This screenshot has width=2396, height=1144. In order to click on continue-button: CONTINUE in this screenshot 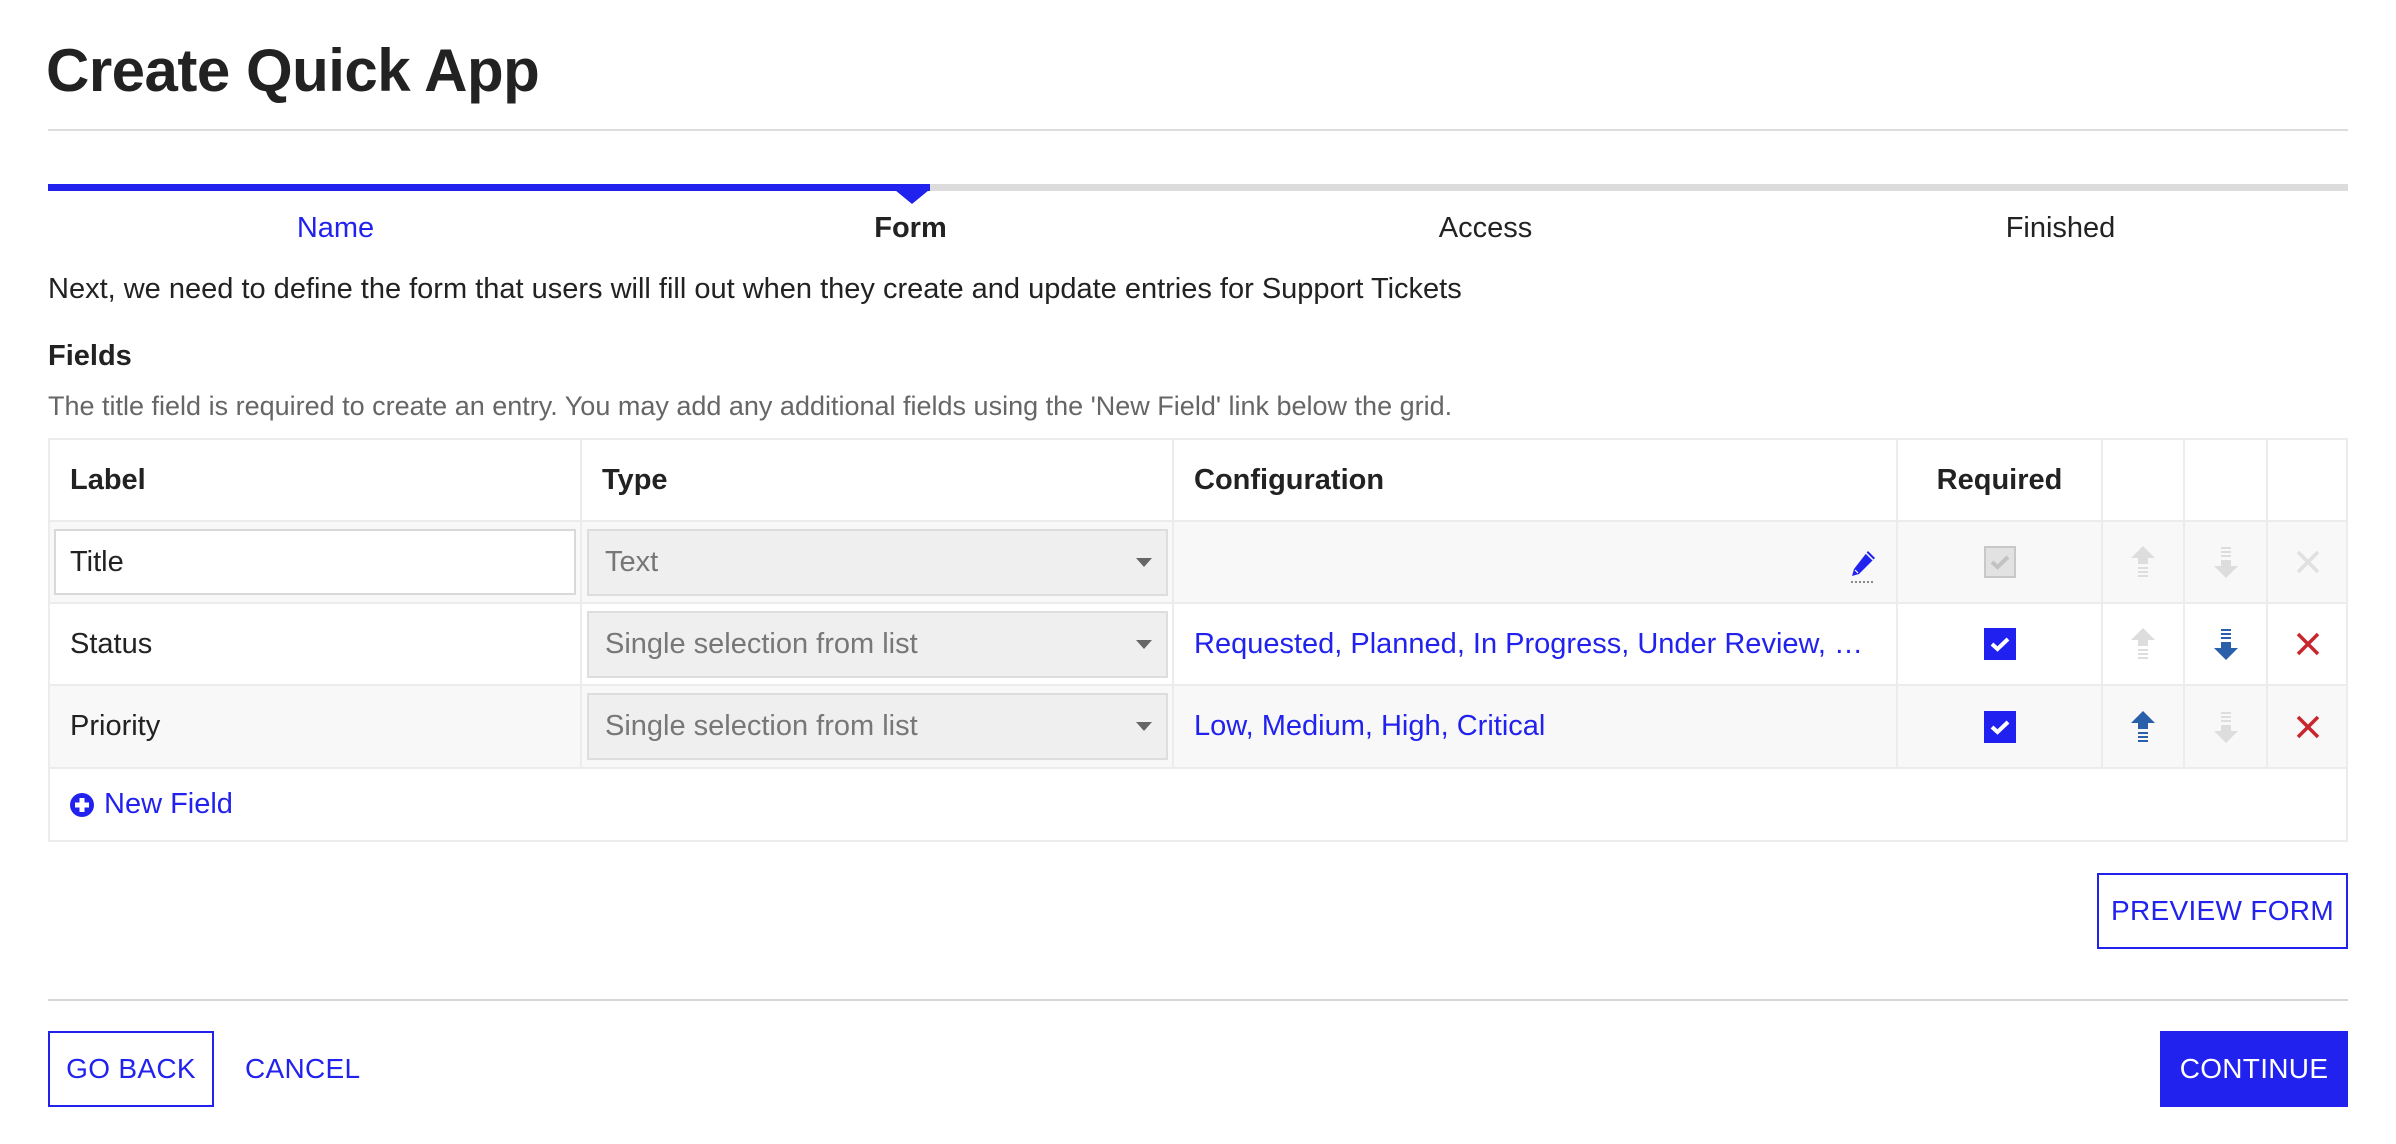, I will do `click(2254, 1069)`.